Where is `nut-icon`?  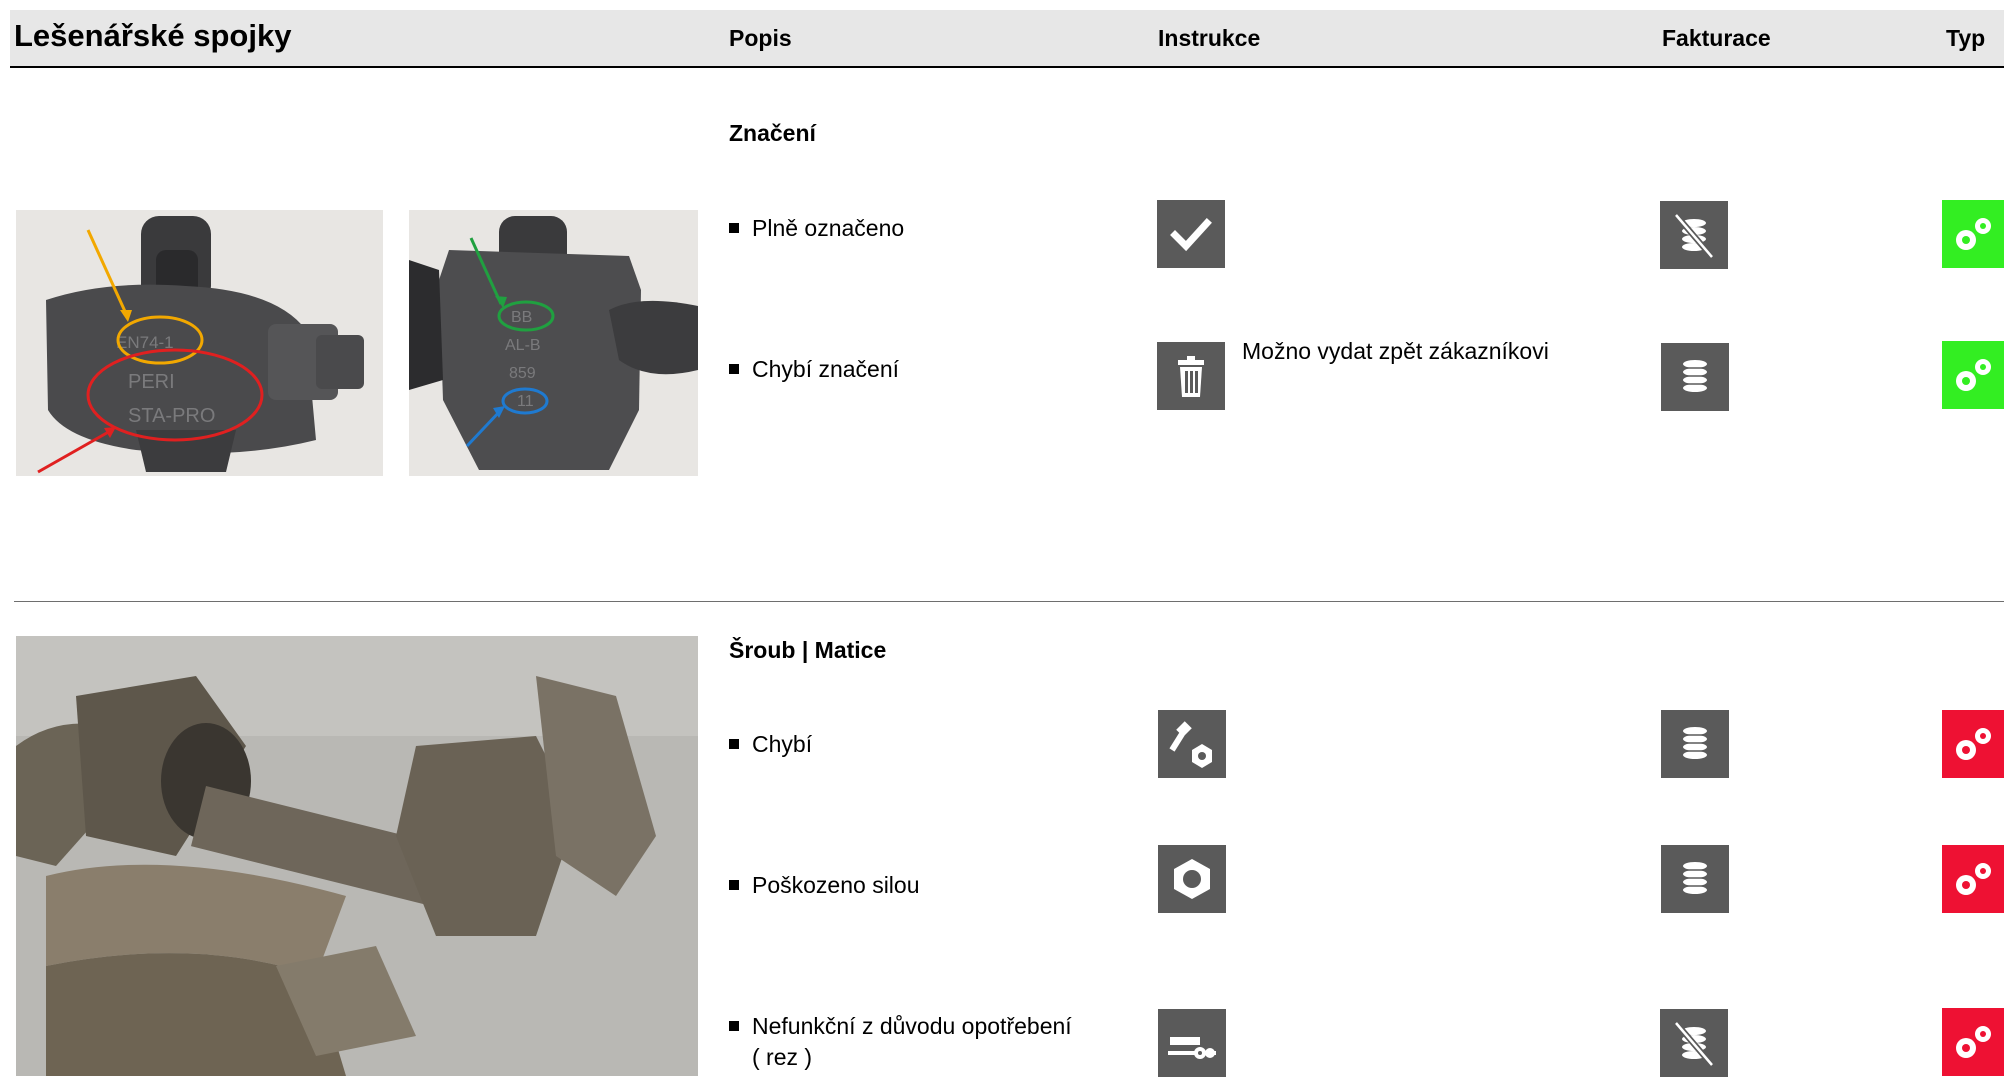
nut-icon is located at coordinates (1192, 879).